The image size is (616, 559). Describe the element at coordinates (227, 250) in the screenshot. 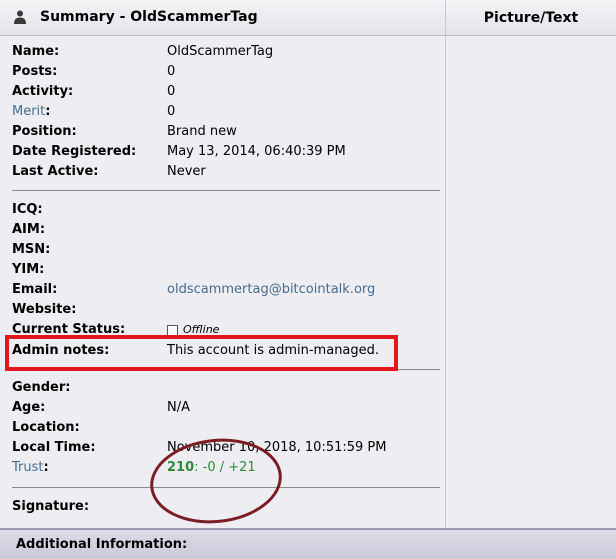

I see `row-msn: MSN:` at that location.